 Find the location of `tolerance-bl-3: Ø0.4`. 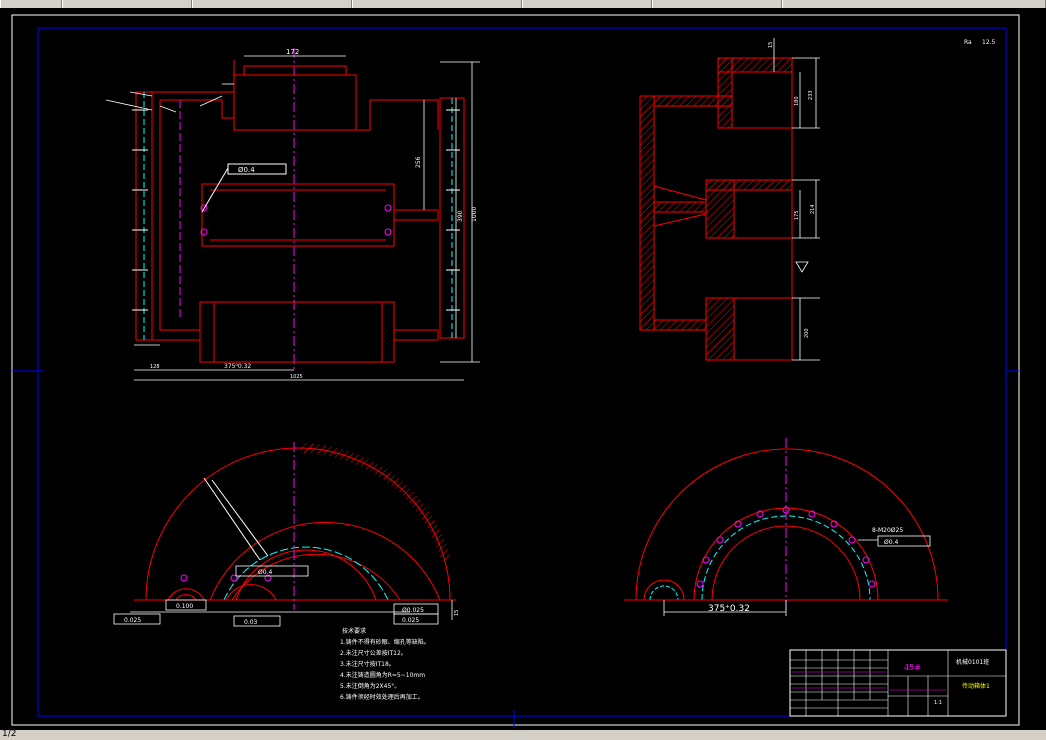

tolerance-bl-3: Ø0.4 is located at coordinates (265, 572).